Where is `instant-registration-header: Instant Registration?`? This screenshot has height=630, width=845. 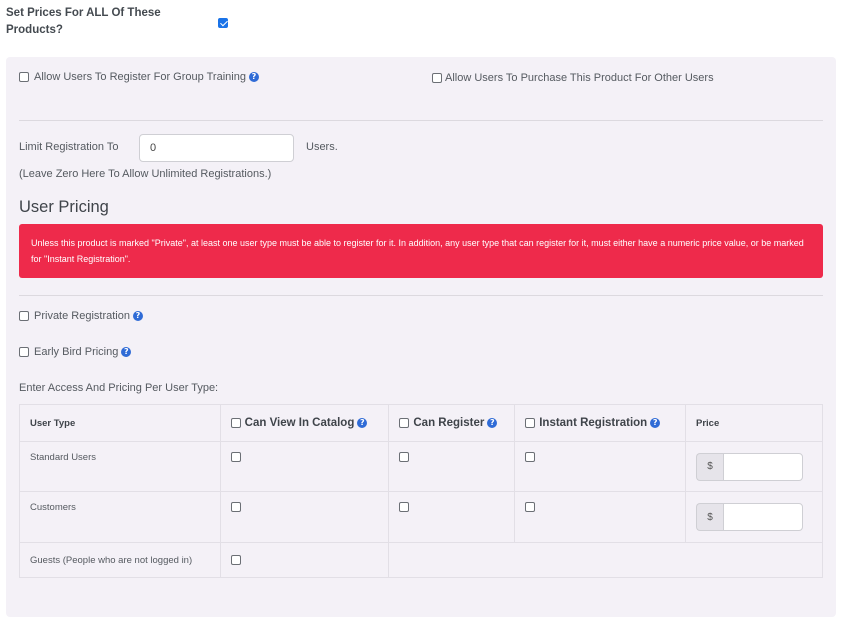
instant-registration-header: Instant Registration? is located at coordinates (600, 423).